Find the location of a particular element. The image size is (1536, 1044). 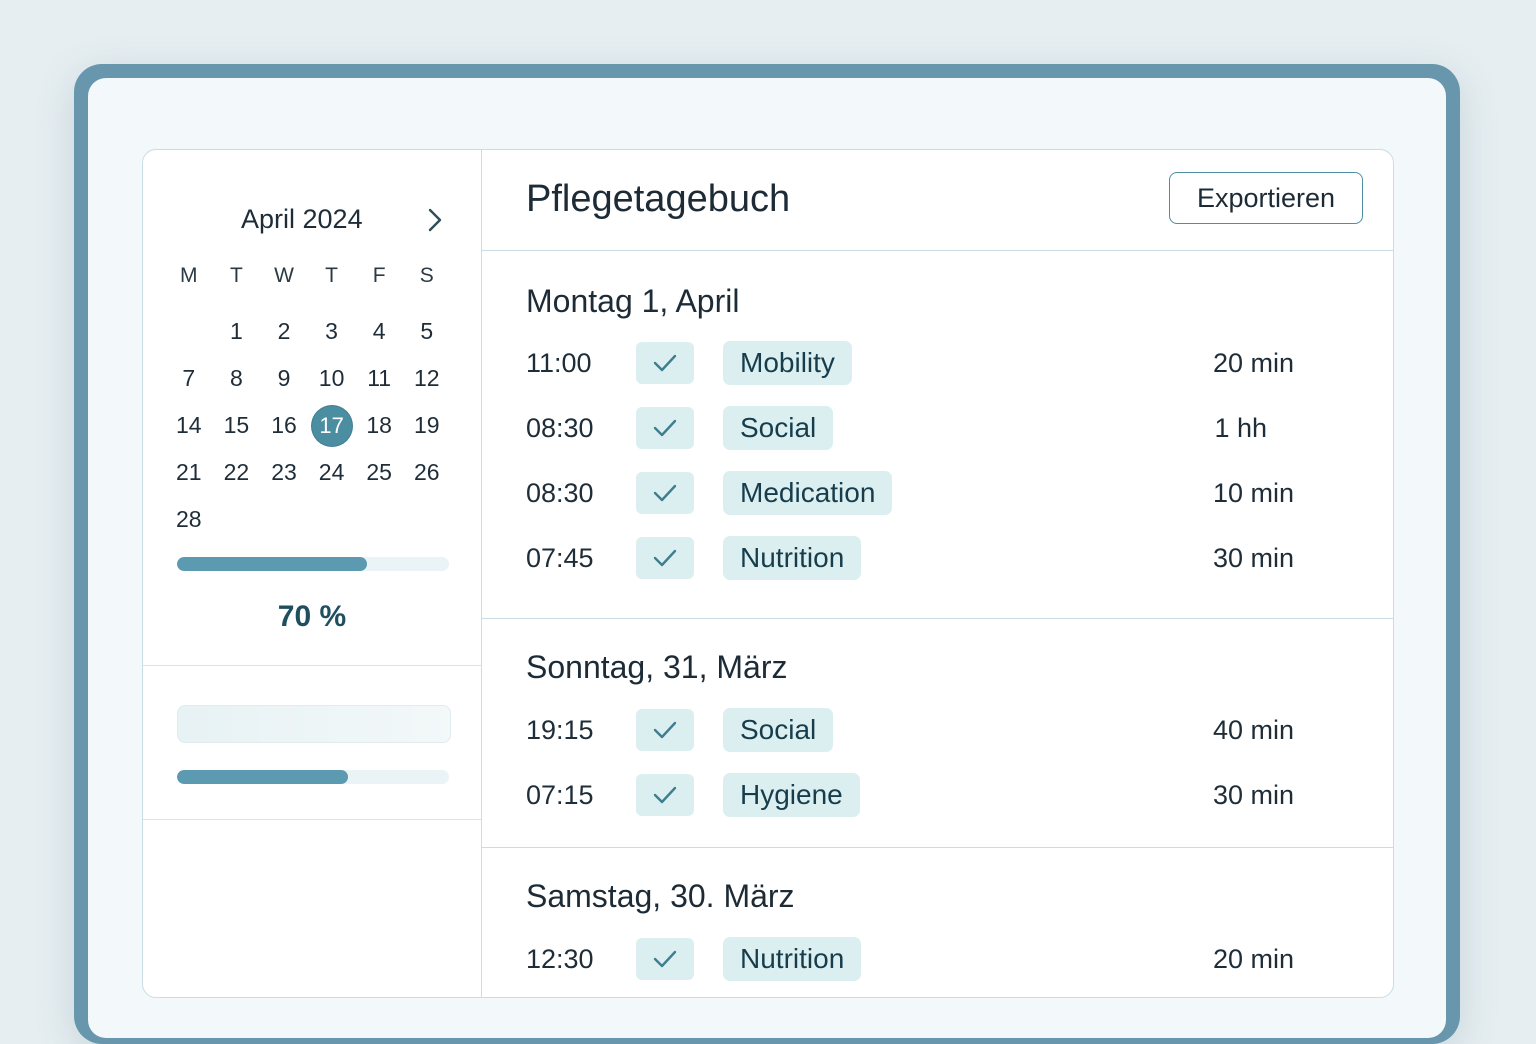

calendar-day: 28 is located at coordinates (189, 519).